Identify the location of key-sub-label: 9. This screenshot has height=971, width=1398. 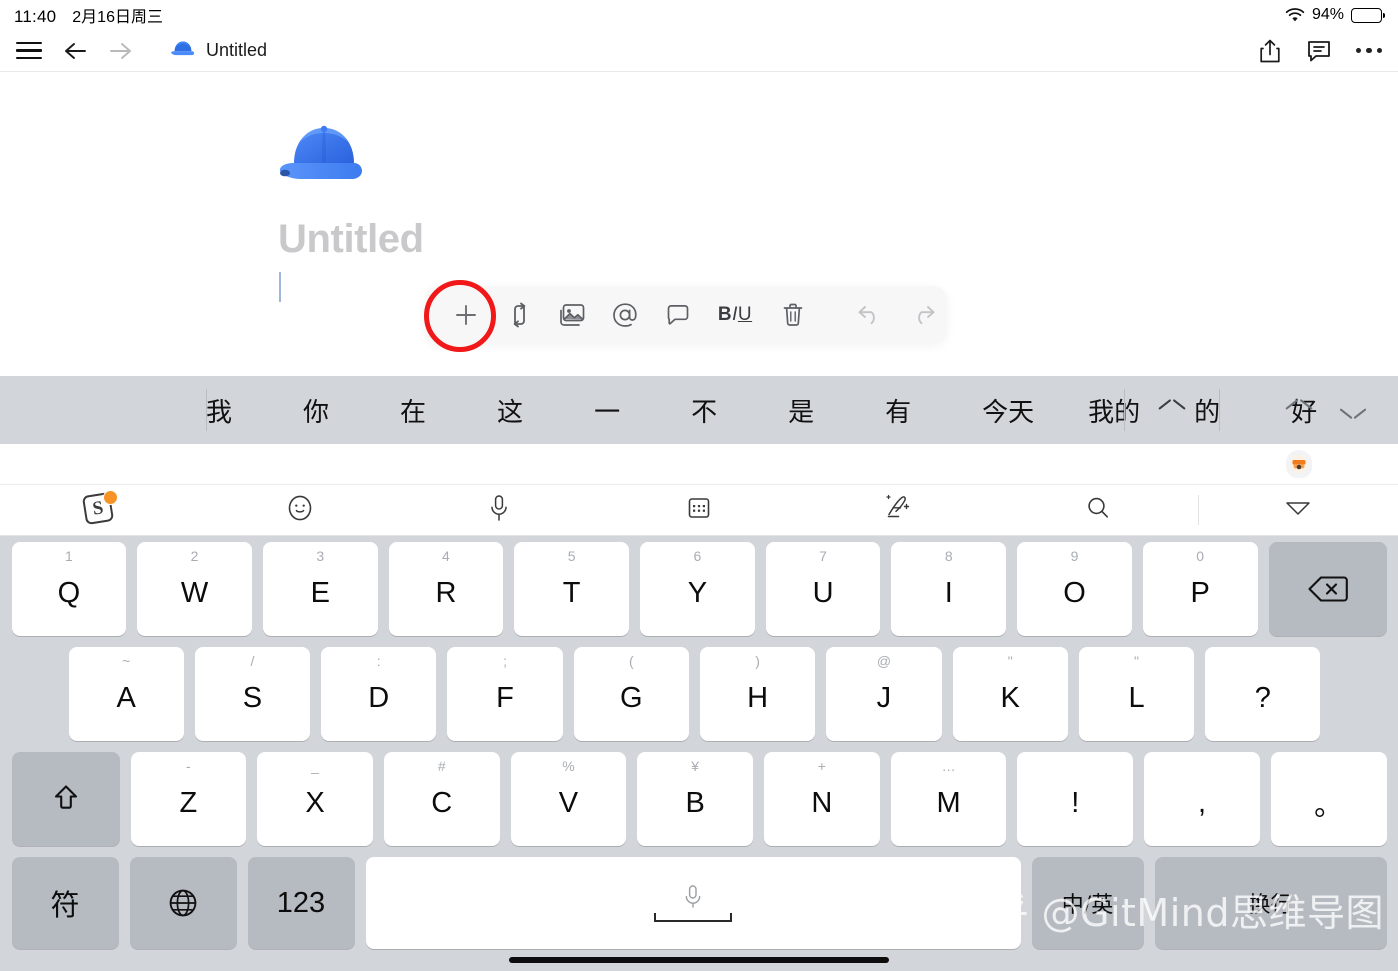
(1074, 556).